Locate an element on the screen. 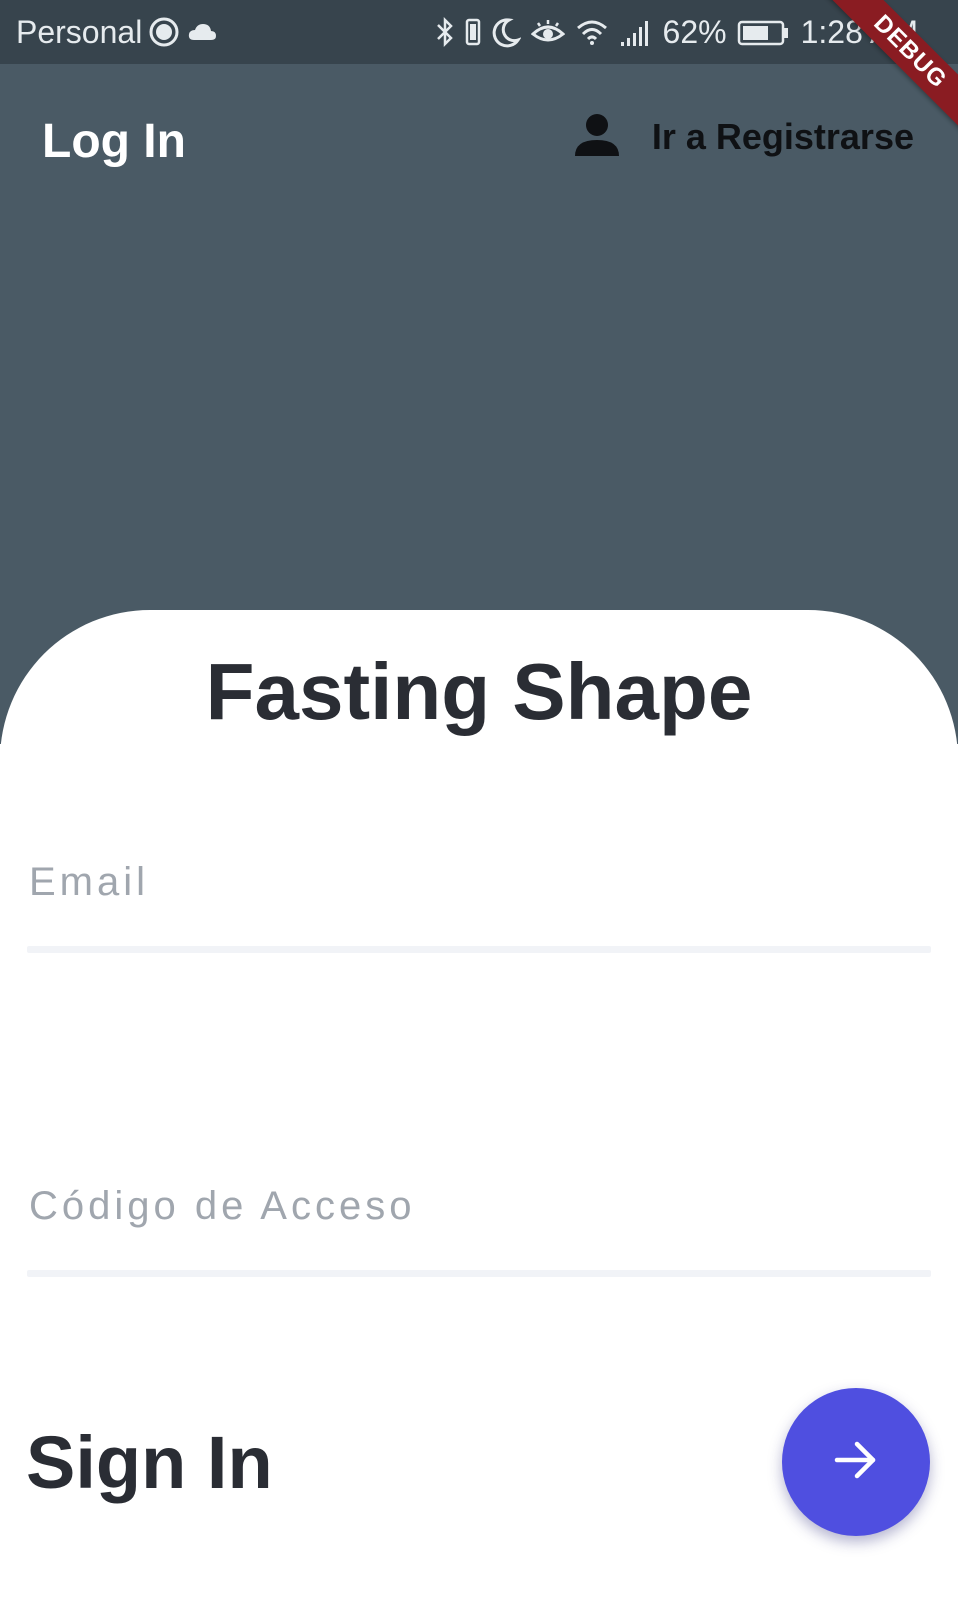 The height and width of the screenshot is (1600, 958). wifi-icon is located at coordinates (592, 32).